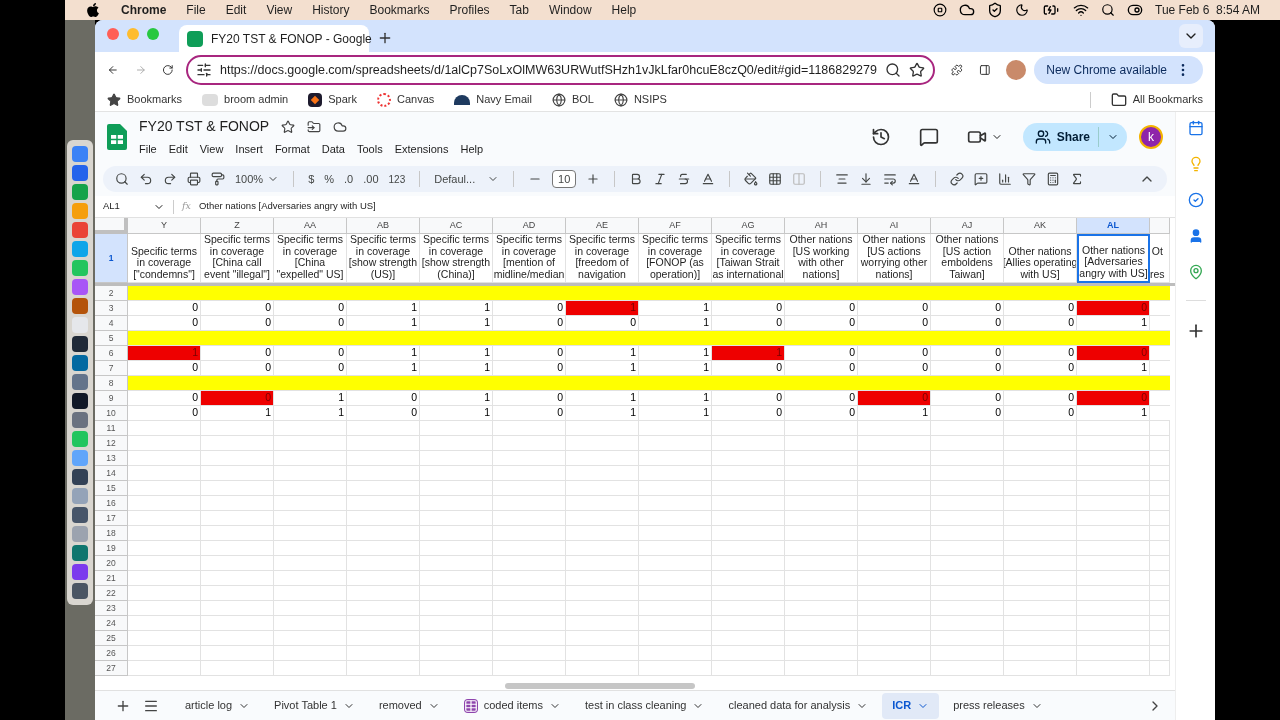 Image resolution: width=1280 pixels, height=720 pixels. I want to click on sheet-tab: test in class cleaning, so click(645, 705).